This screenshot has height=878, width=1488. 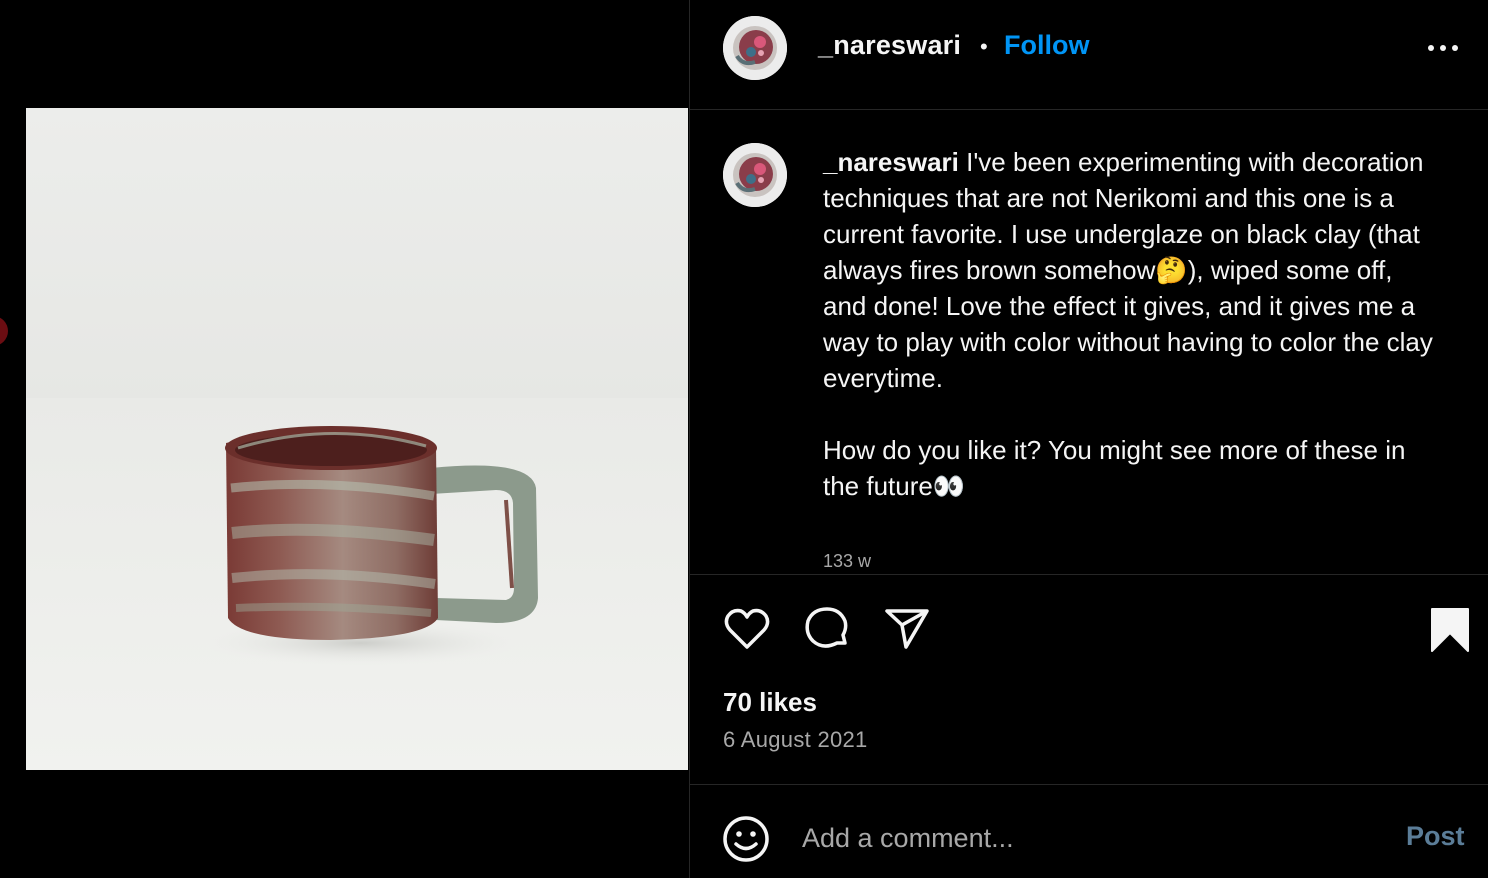 What do you see at coordinates (770, 702) in the screenshot?
I see `likes-count: 70 likes` at bounding box center [770, 702].